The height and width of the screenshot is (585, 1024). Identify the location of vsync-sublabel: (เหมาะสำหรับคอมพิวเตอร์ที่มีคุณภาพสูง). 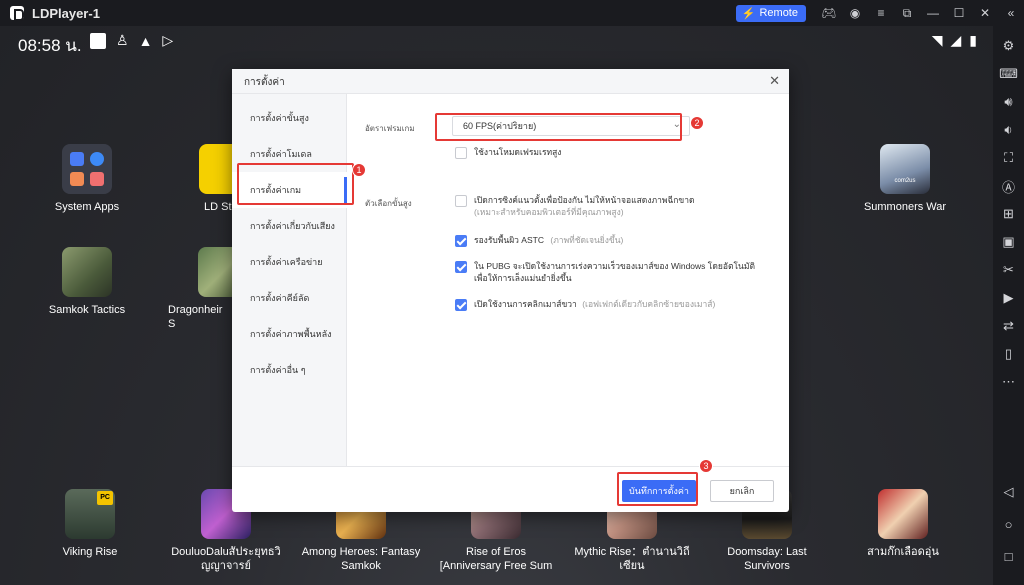
(549, 212).